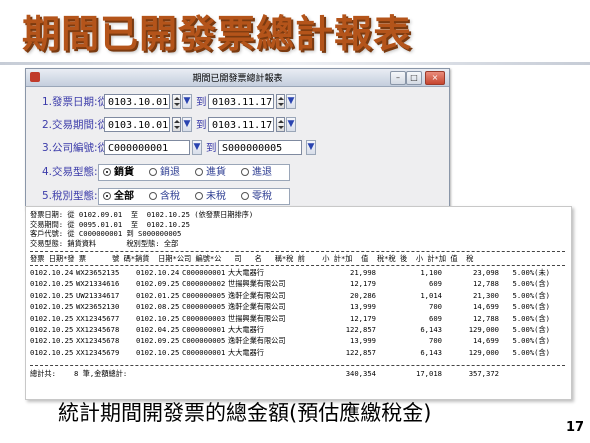  What do you see at coordinates (291, 101) in the screenshot?
I see `invoice-date-to-dropdown: ▼` at bounding box center [291, 101].